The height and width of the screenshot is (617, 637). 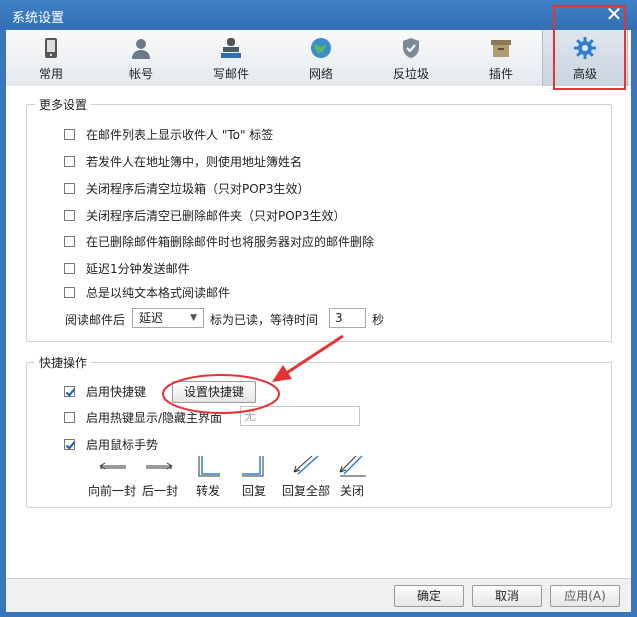 I want to click on cancel-button: 取消, so click(x=507, y=596).